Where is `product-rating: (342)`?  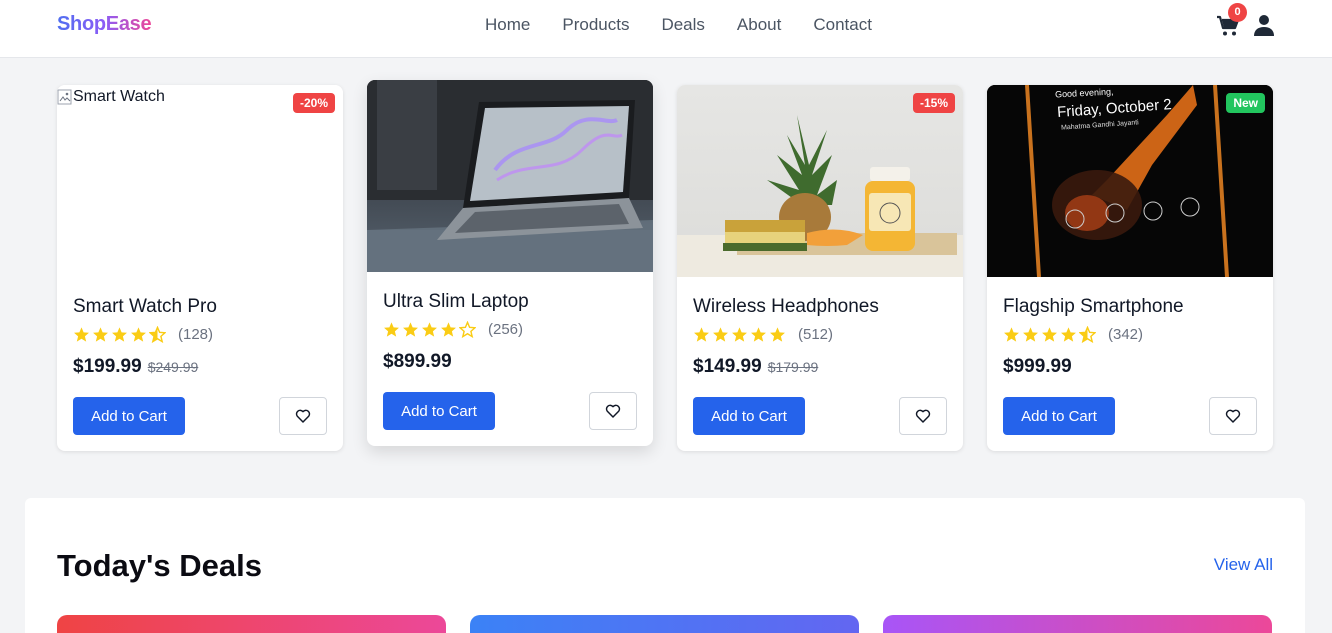
product-rating: (342) is located at coordinates (1073, 334).